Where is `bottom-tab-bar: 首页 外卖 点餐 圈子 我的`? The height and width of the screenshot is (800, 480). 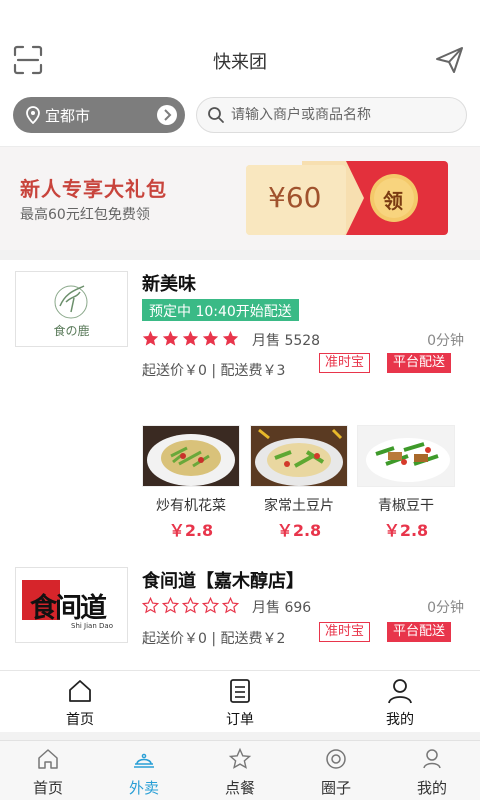
bottom-tab-bar: 首页 外卖 点餐 圈子 我的 is located at coordinates (240, 770).